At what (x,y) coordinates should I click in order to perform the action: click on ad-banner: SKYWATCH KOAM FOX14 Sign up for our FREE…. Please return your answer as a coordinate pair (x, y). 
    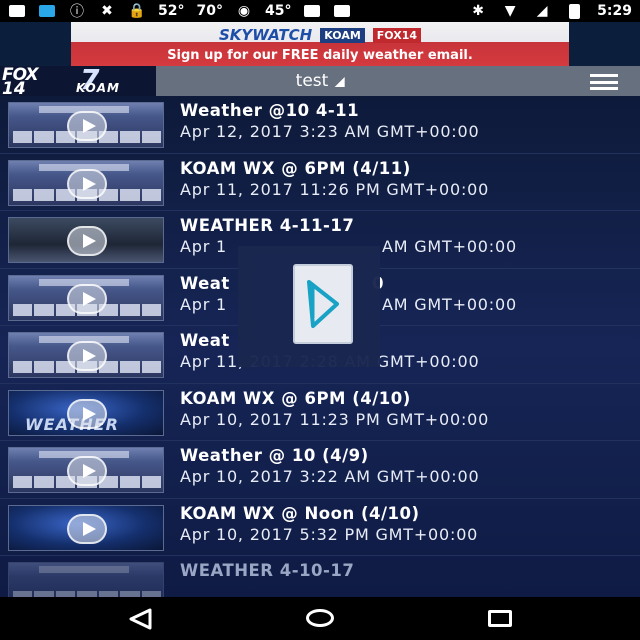
    Looking at the image, I should click on (320, 44).